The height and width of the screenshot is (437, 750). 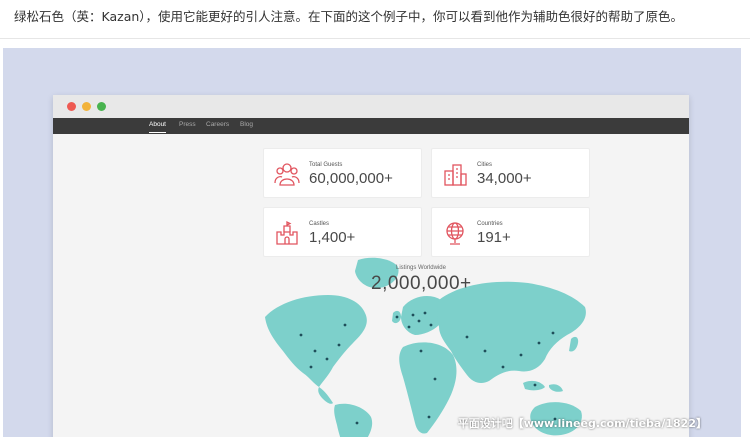 I want to click on stat-card-cities: Cities 34,000+, so click(x=510, y=173).